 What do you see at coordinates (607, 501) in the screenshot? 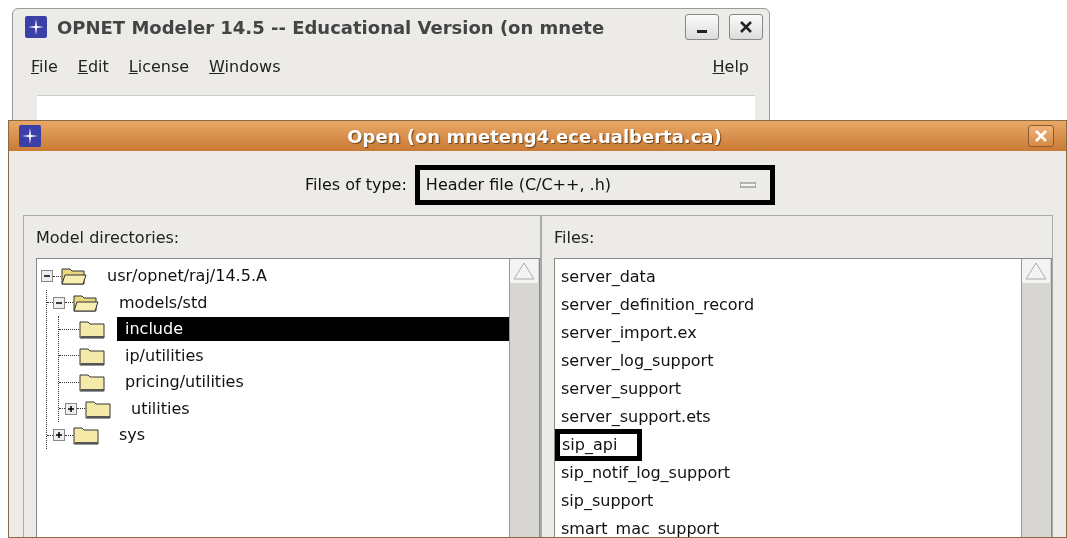
I see `list-entry: sip_support` at bounding box center [607, 501].